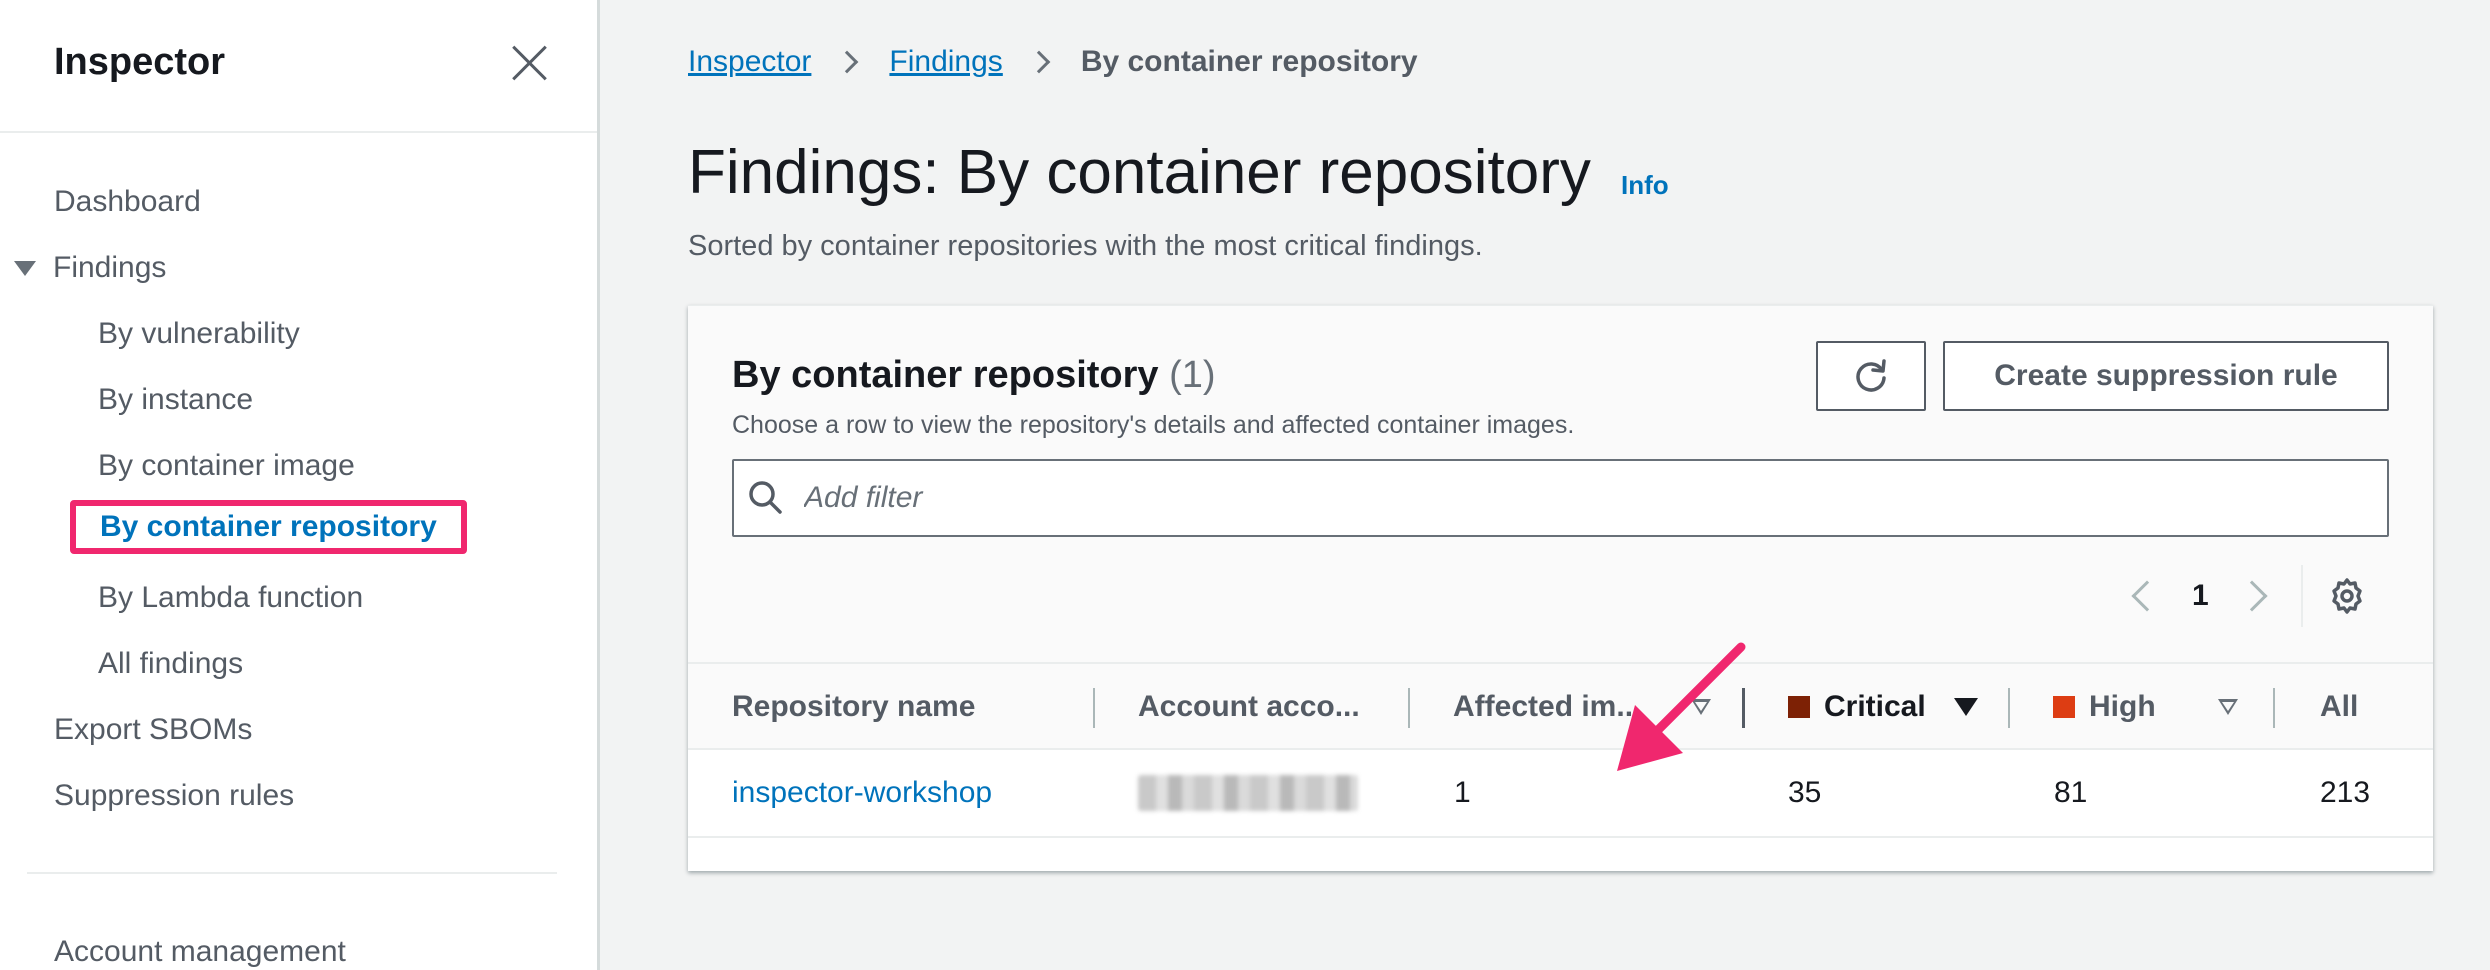  What do you see at coordinates (174, 796) in the screenshot?
I see `sidebar-item-suppression-rules: Suppression rules` at bounding box center [174, 796].